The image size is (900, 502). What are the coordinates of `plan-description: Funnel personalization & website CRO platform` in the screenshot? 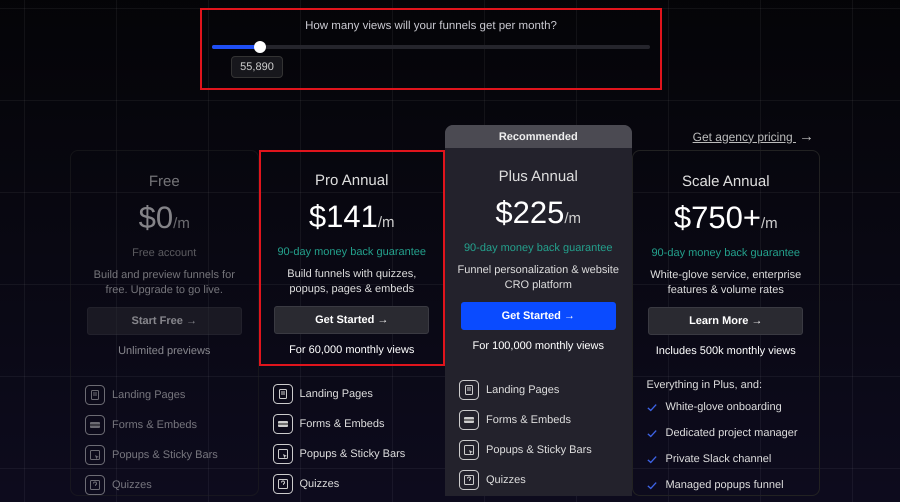 It's located at (538, 278).